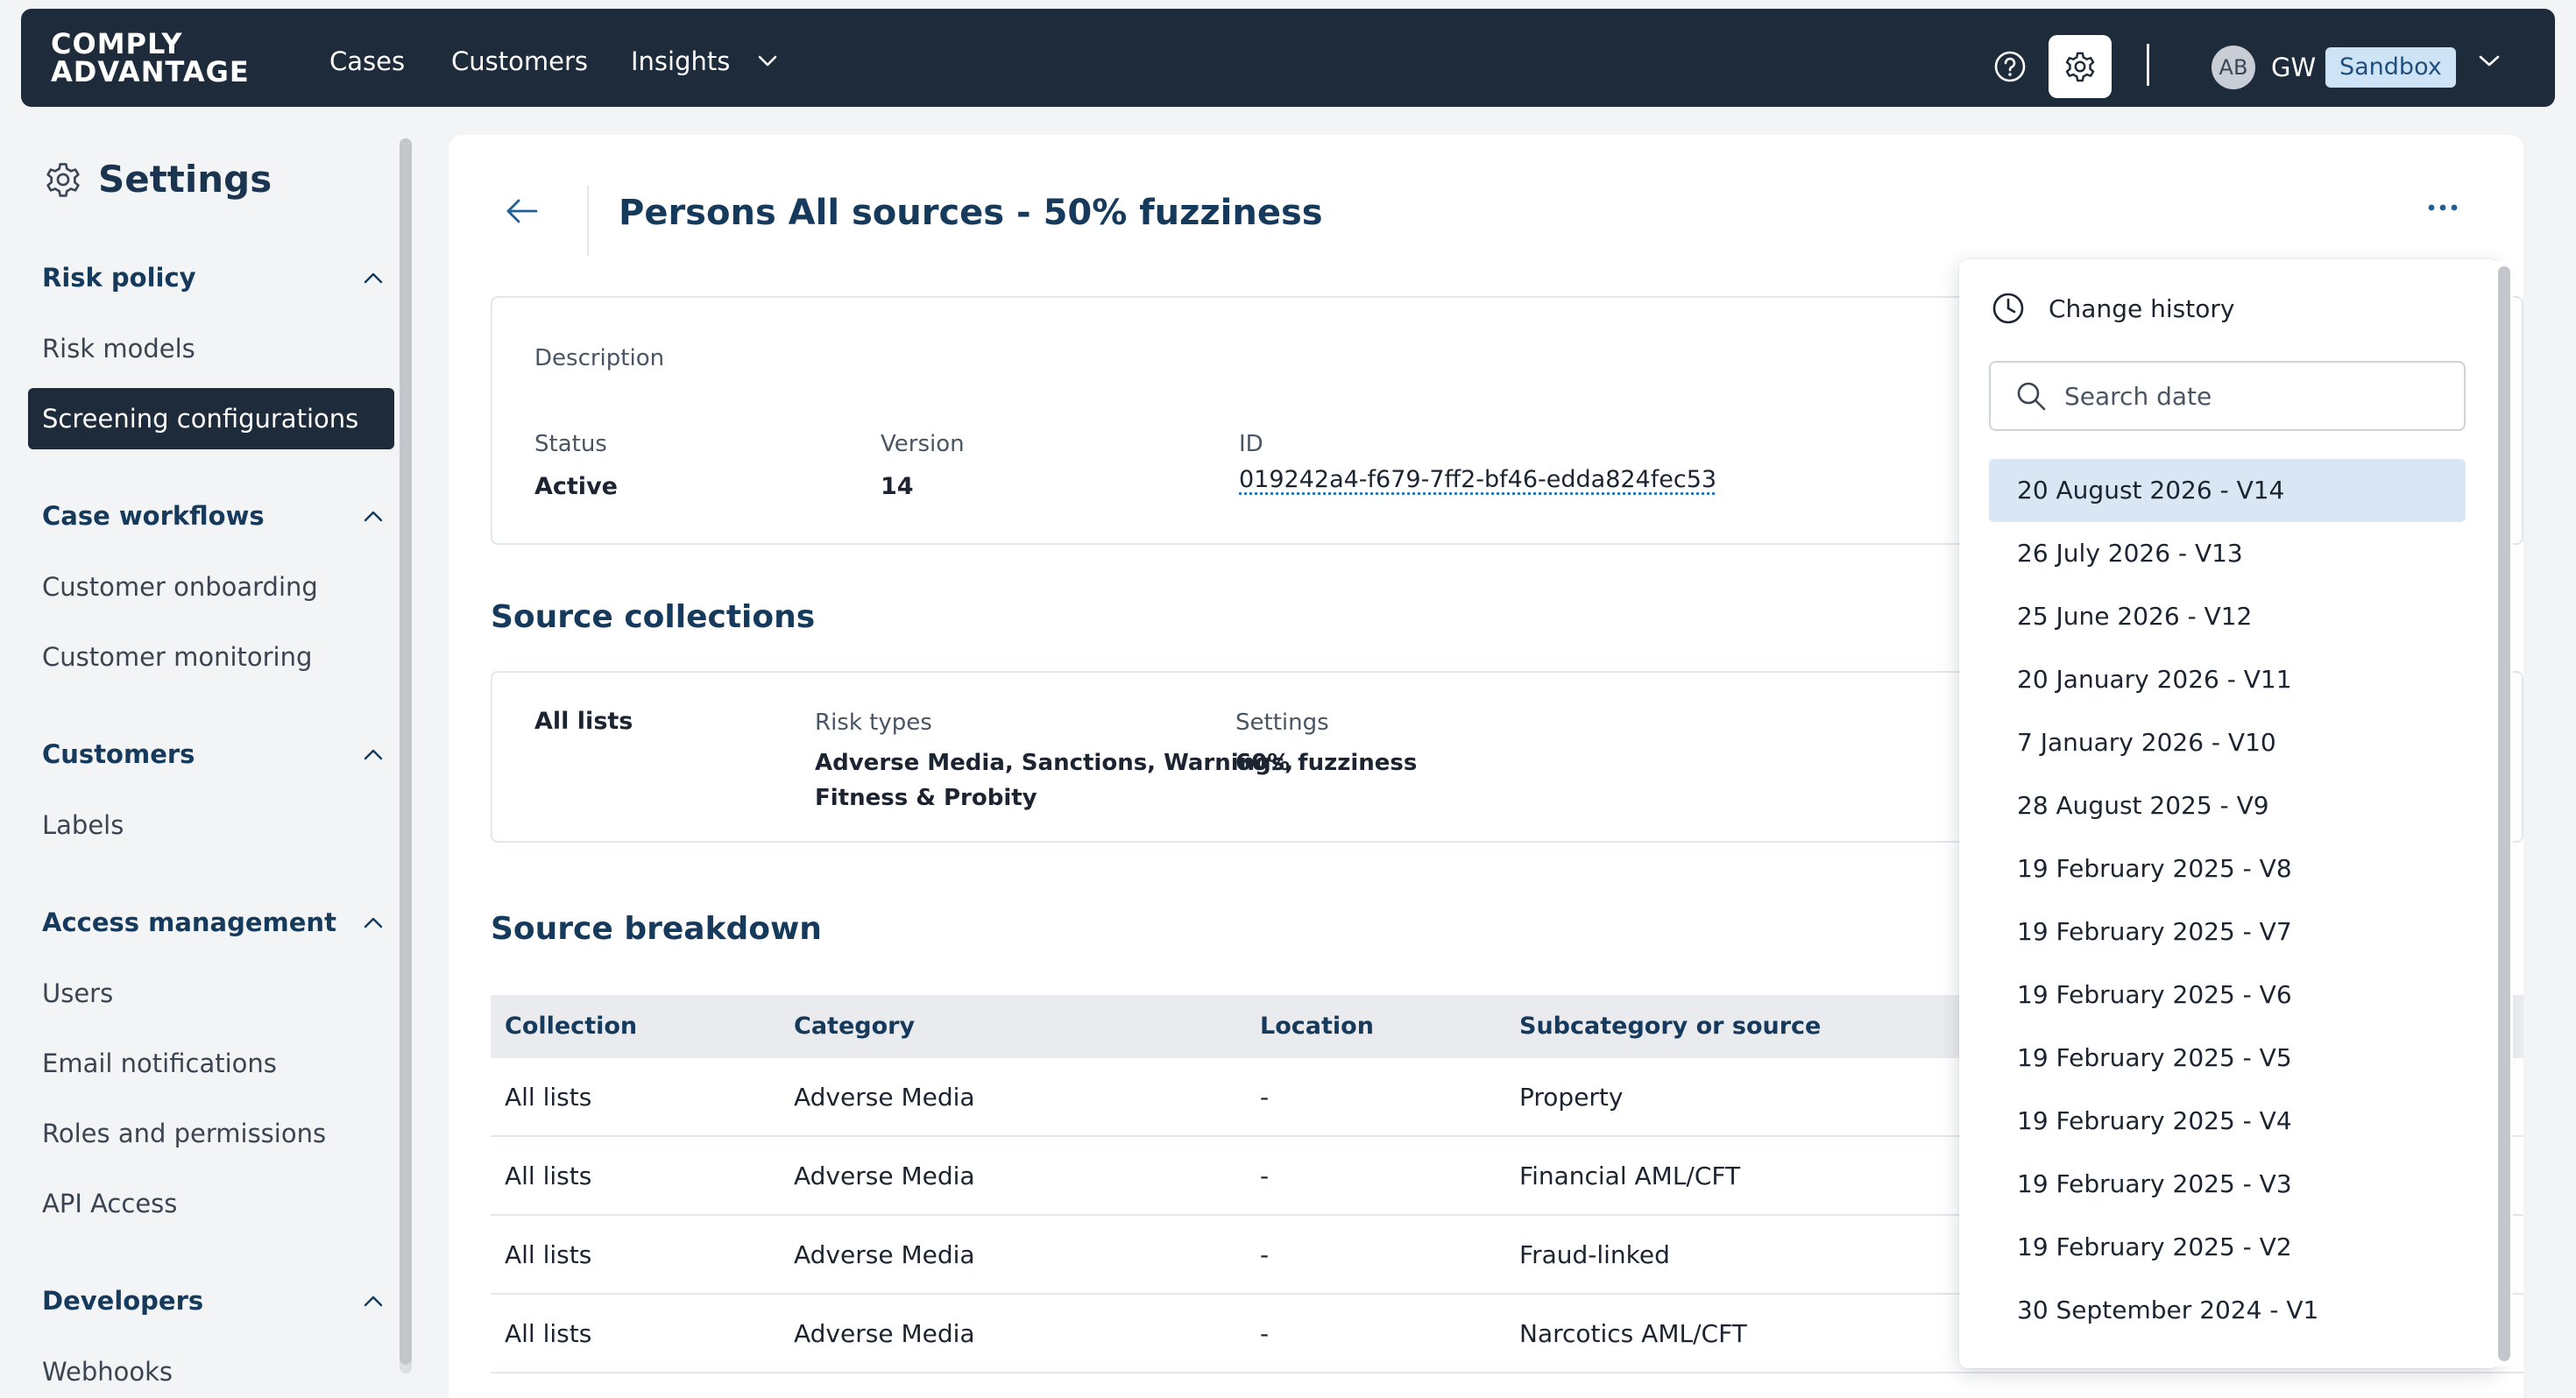 This screenshot has height=1398, width=2576. I want to click on environment-badge: Sandbox, so click(2390, 67).